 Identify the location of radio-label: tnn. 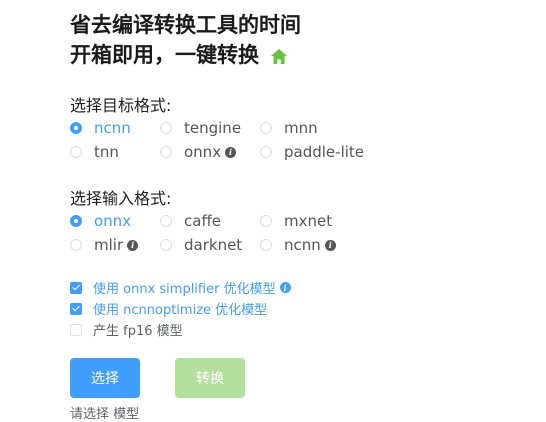
(106, 152).